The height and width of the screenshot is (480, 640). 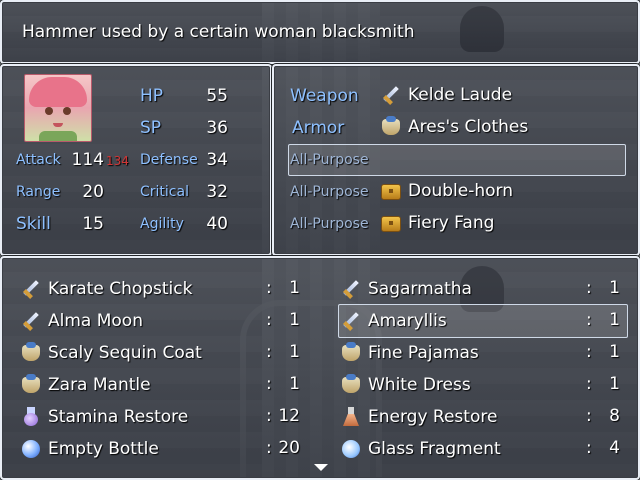 I want to click on potion-icon, so click(x=31, y=417).